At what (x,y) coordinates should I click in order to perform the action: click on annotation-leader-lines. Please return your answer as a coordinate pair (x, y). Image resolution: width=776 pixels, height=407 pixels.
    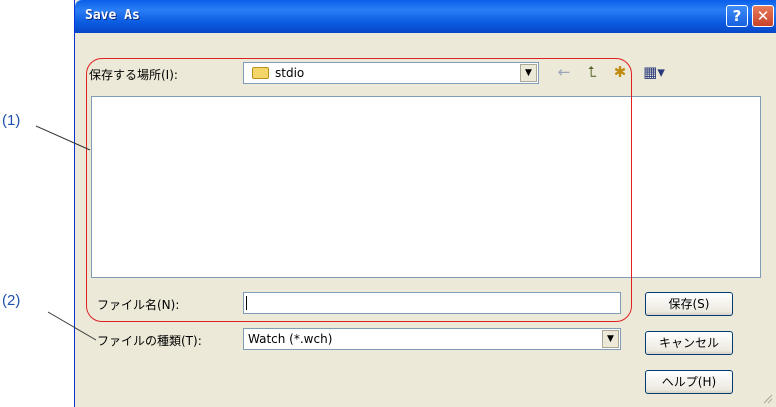
    Looking at the image, I should click on (66, 233).